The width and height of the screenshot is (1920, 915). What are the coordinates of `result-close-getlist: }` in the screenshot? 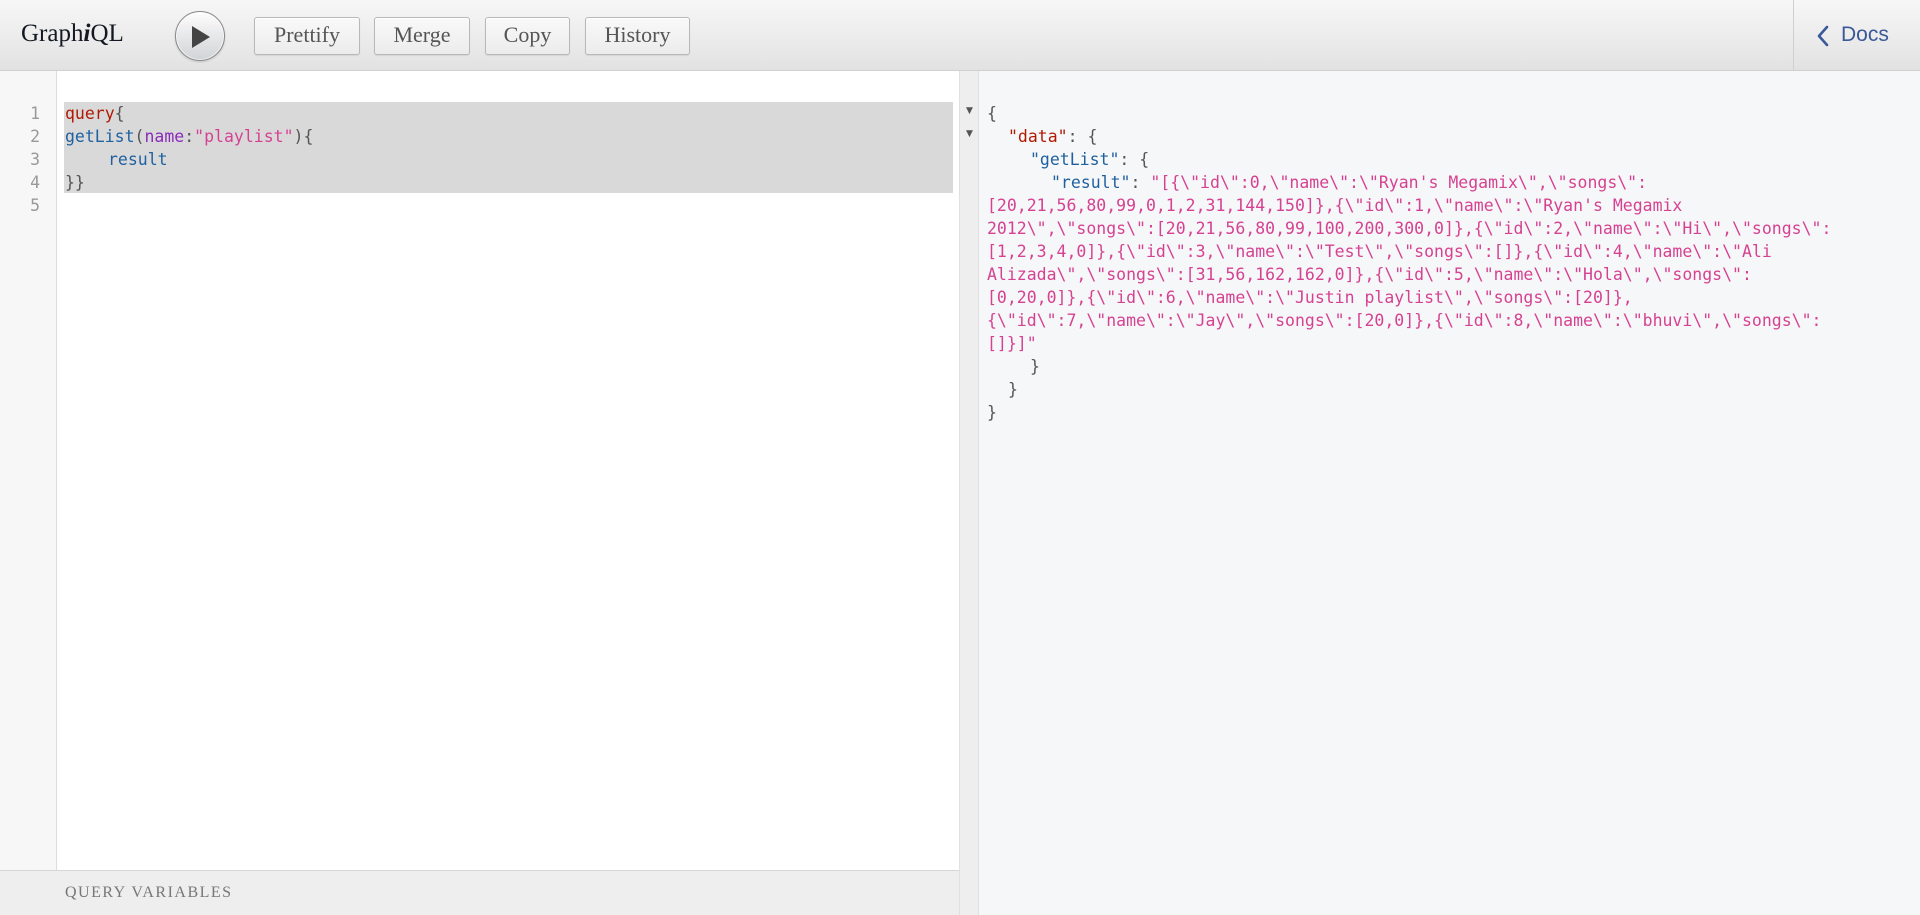 It's located at (1035, 366).